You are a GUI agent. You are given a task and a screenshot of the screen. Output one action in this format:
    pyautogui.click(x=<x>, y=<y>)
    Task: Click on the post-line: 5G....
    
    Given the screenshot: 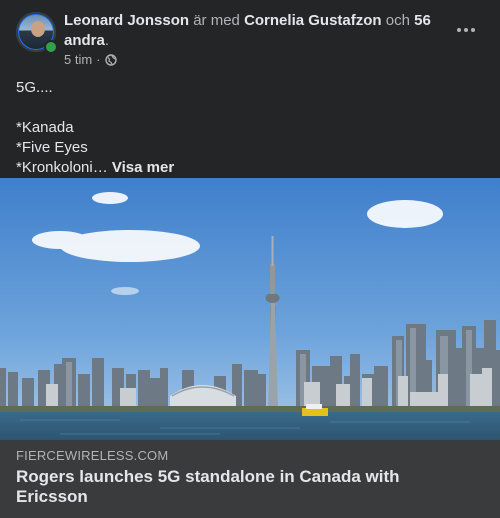 What is the action you would take?
    pyautogui.click(x=34, y=87)
    